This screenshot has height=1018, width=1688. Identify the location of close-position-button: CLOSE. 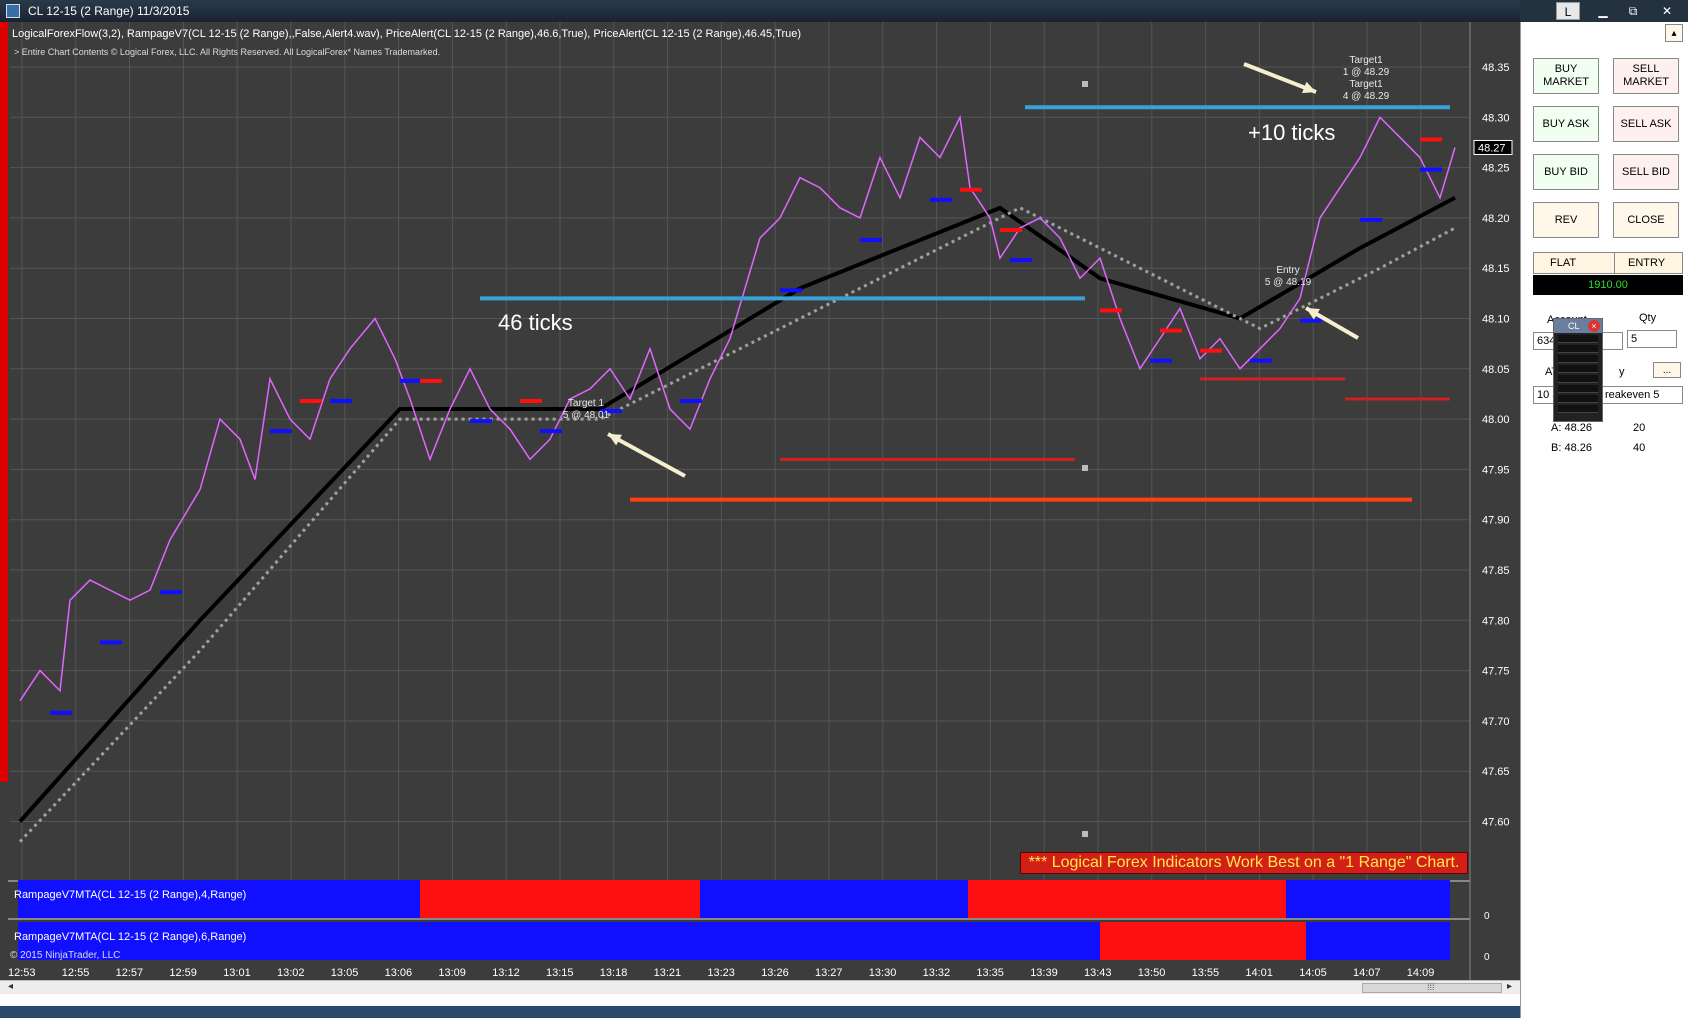
(1646, 220).